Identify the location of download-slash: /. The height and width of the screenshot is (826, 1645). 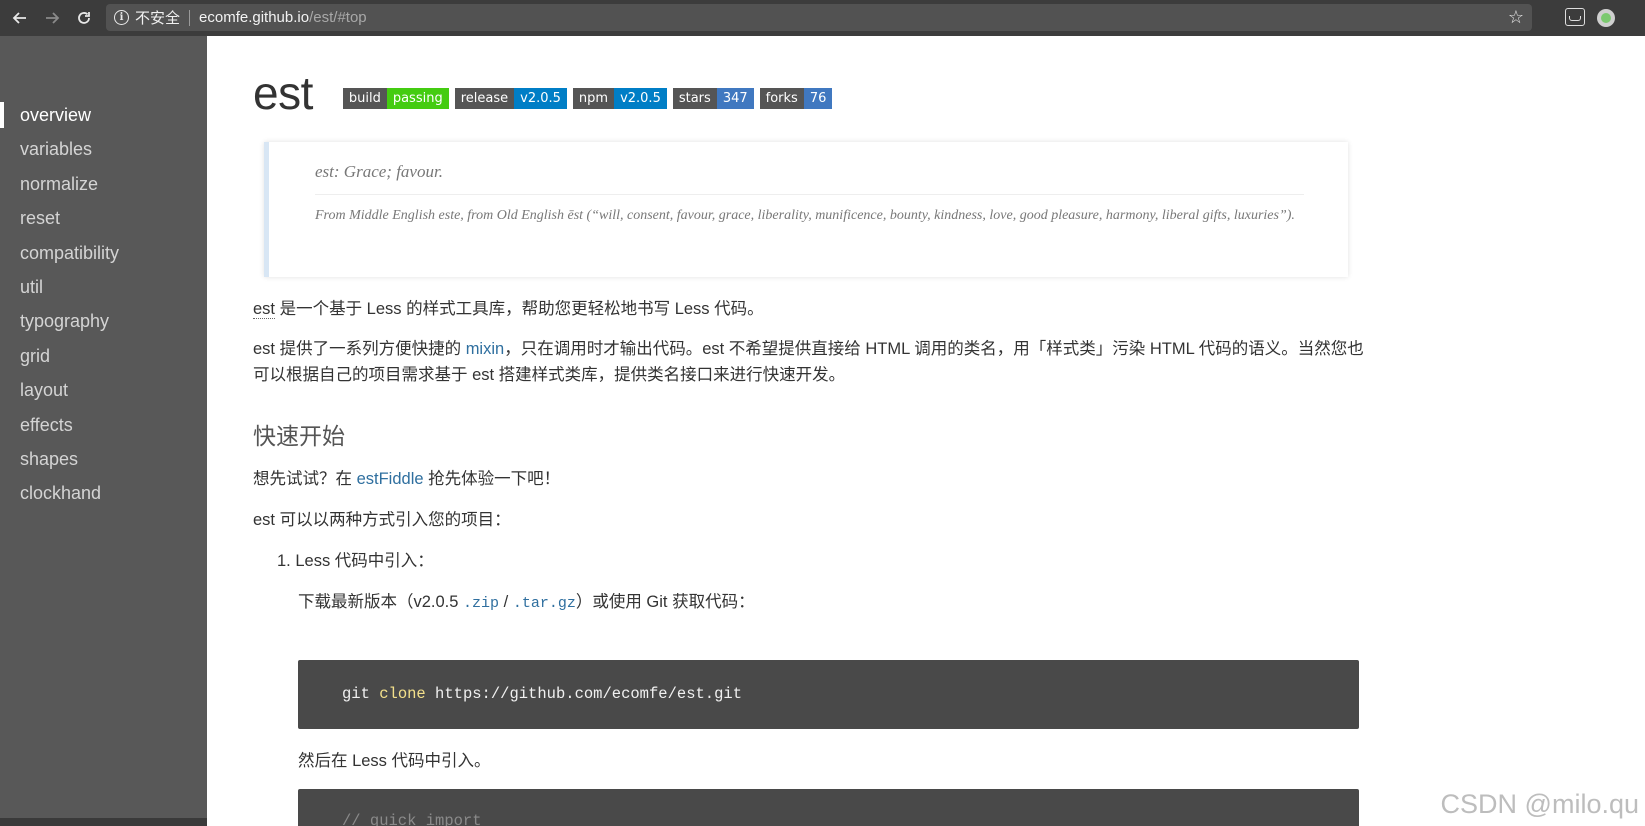
(506, 602).